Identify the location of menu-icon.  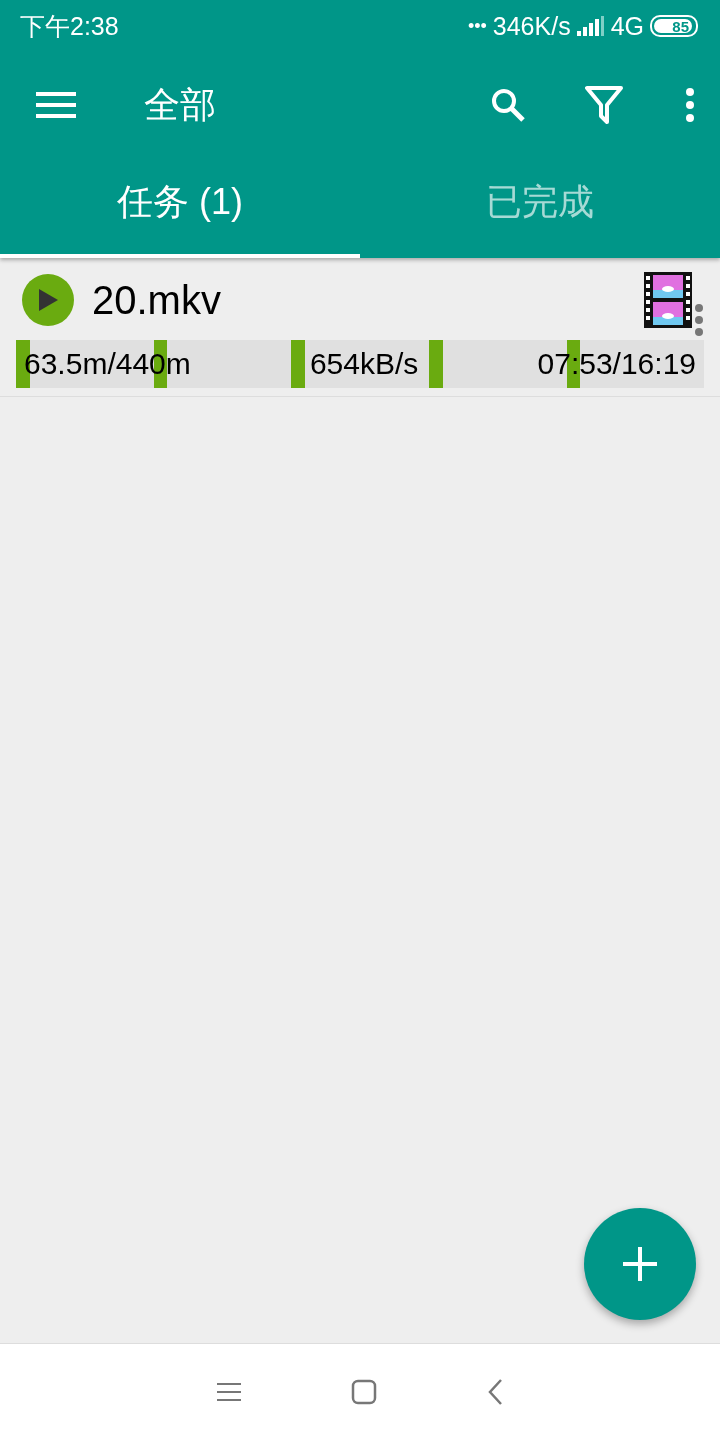
(56, 105).